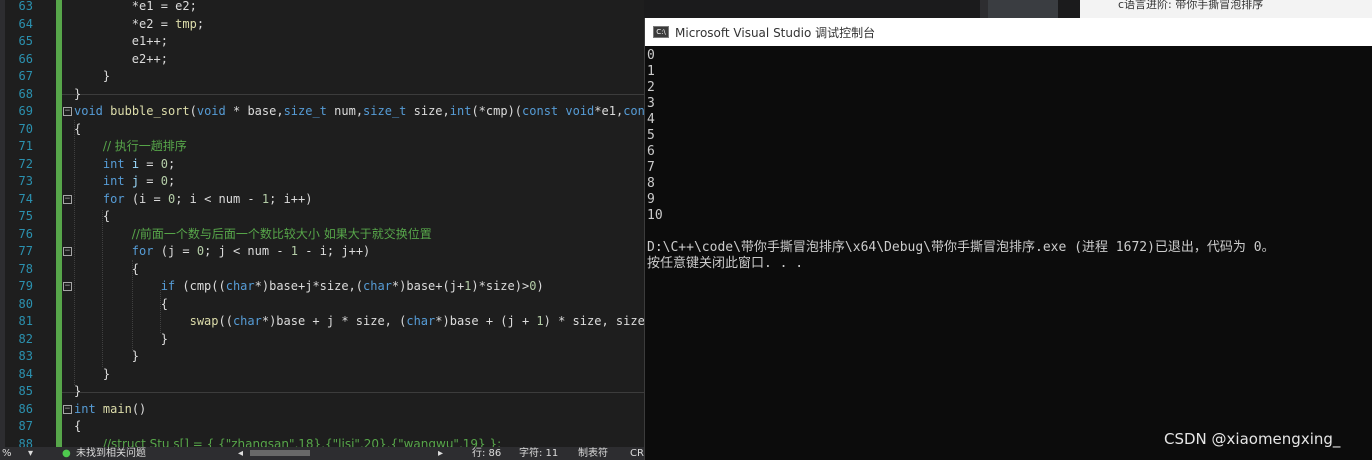 This screenshot has width=1372, height=460. What do you see at coordinates (1023, 9) in the screenshot?
I see `background-panel` at bounding box center [1023, 9].